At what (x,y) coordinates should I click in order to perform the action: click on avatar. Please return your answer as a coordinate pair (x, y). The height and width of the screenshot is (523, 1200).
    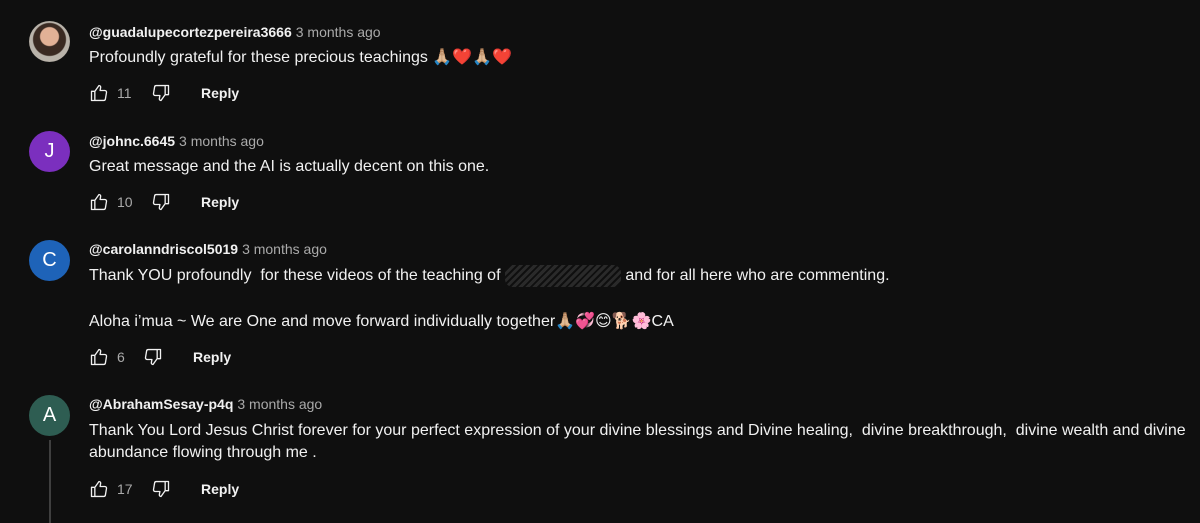
    Looking at the image, I should click on (49, 41).